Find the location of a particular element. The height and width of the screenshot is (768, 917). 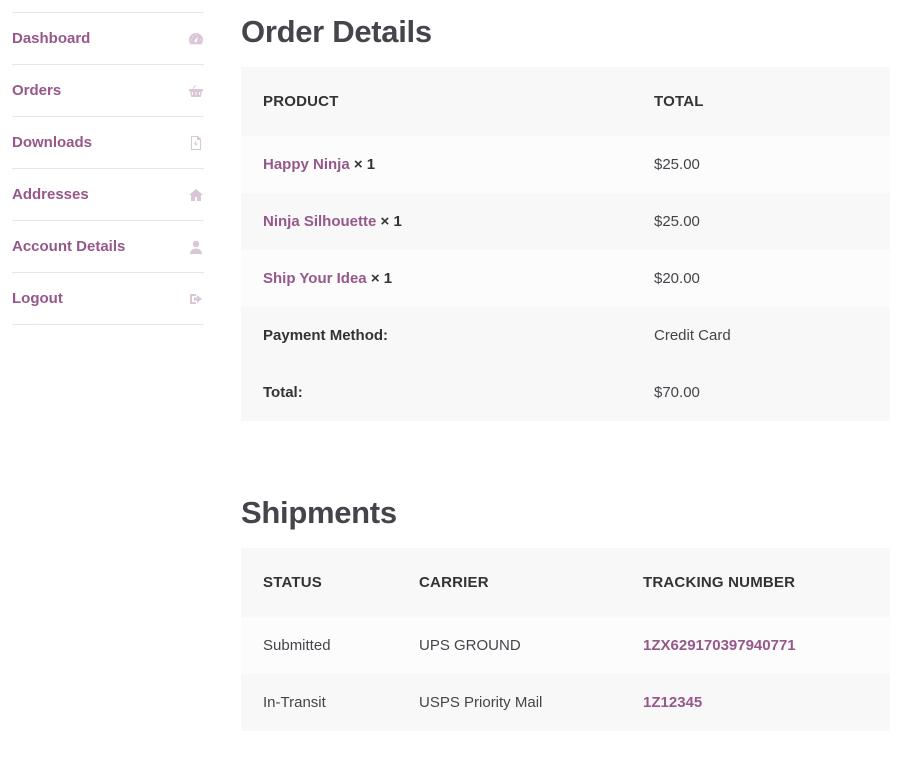

tracking-cell: 1Z12345 is located at coordinates (755, 702).